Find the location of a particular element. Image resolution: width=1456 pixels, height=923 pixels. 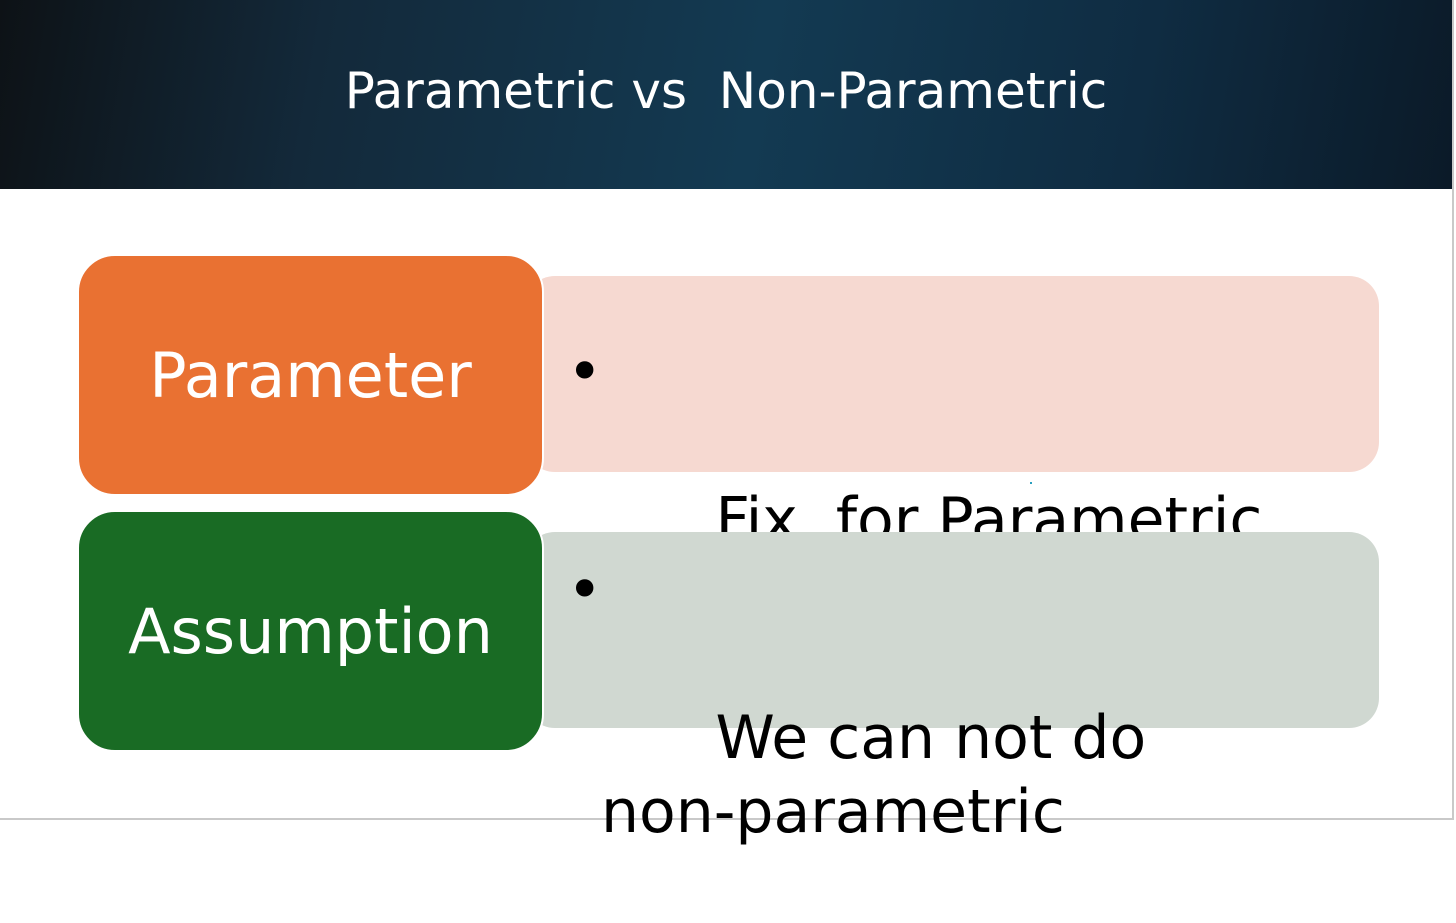

label-box-assumption: Assumption is located at coordinates (310, 631).